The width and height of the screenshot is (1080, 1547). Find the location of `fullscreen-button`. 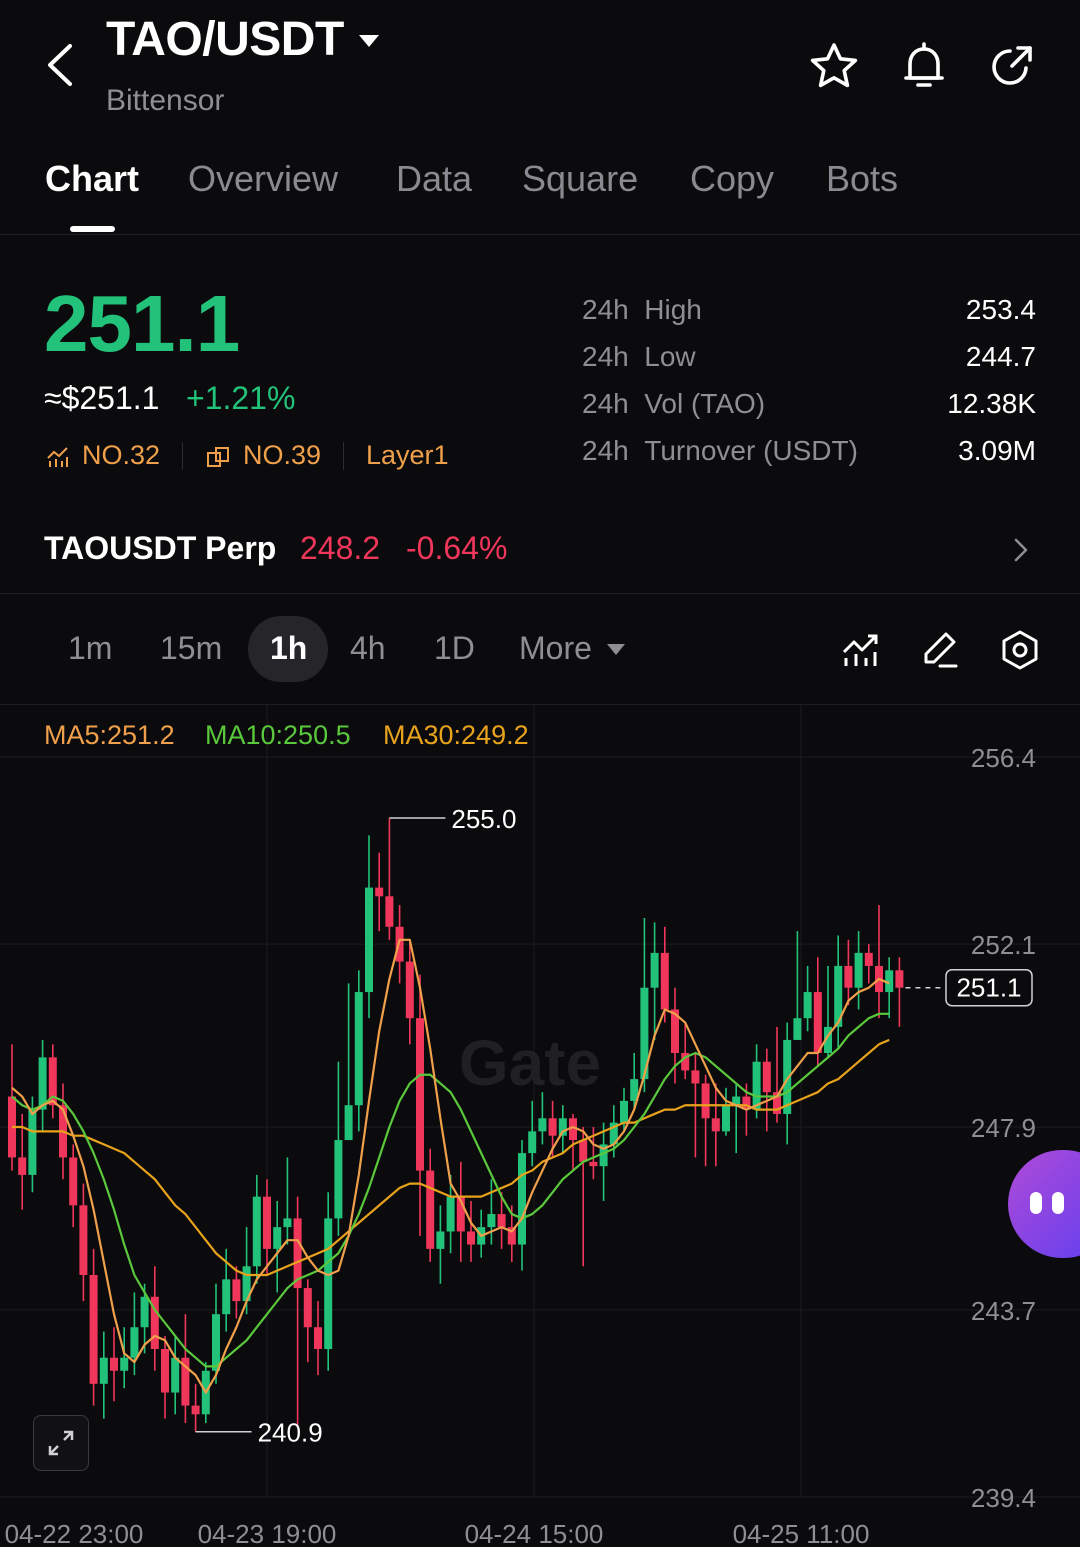

fullscreen-button is located at coordinates (61, 1443).